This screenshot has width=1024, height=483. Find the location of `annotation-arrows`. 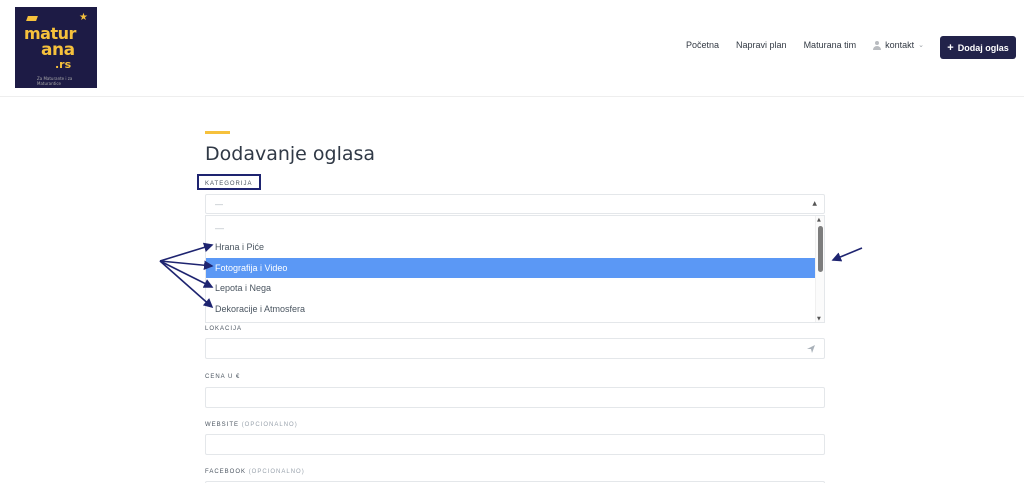

annotation-arrows is located at coordinates (511, 275).